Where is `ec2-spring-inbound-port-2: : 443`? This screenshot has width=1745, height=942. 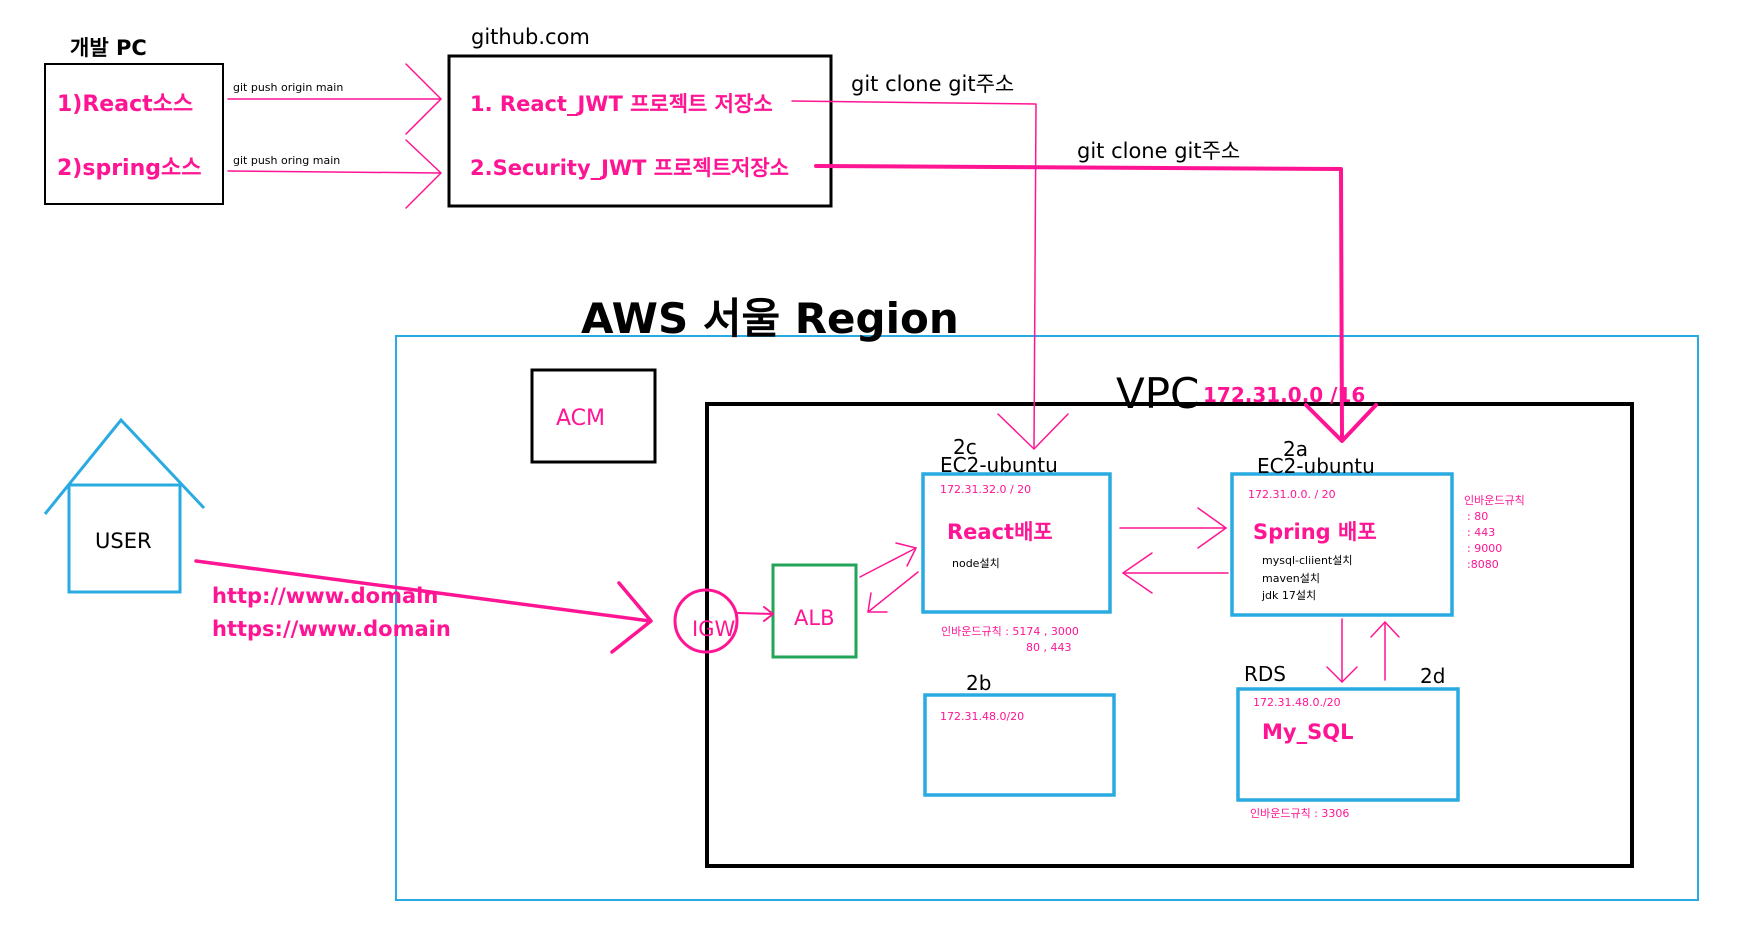 ec2-spring-inbound-port-2: : 443 is located at coordinates (1481, 532).